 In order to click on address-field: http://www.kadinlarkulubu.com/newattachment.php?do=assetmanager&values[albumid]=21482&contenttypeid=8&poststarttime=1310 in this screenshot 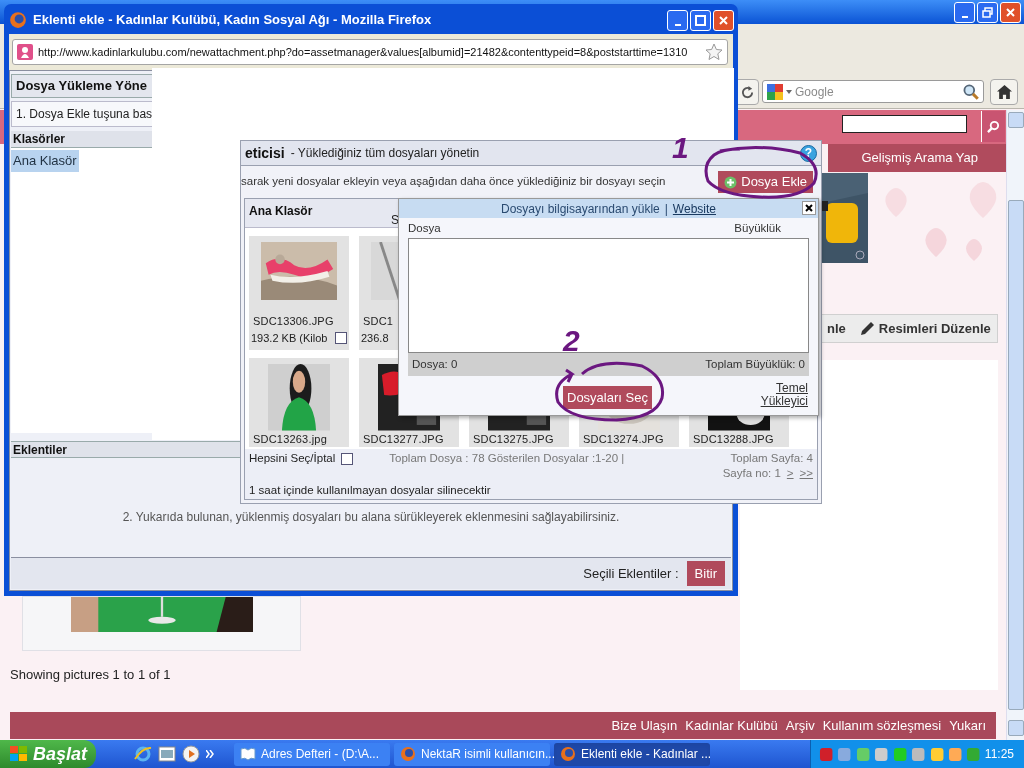, I will do `click(370, 52)`.